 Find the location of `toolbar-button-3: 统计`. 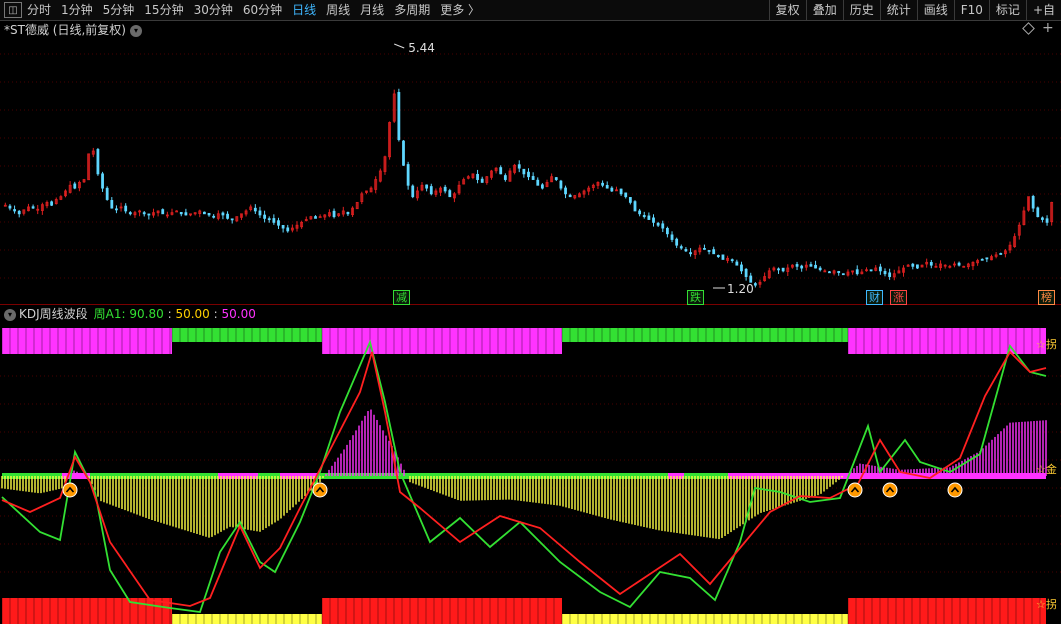

toolbar-button-3: 统计 is located at coordinates (898, 10).